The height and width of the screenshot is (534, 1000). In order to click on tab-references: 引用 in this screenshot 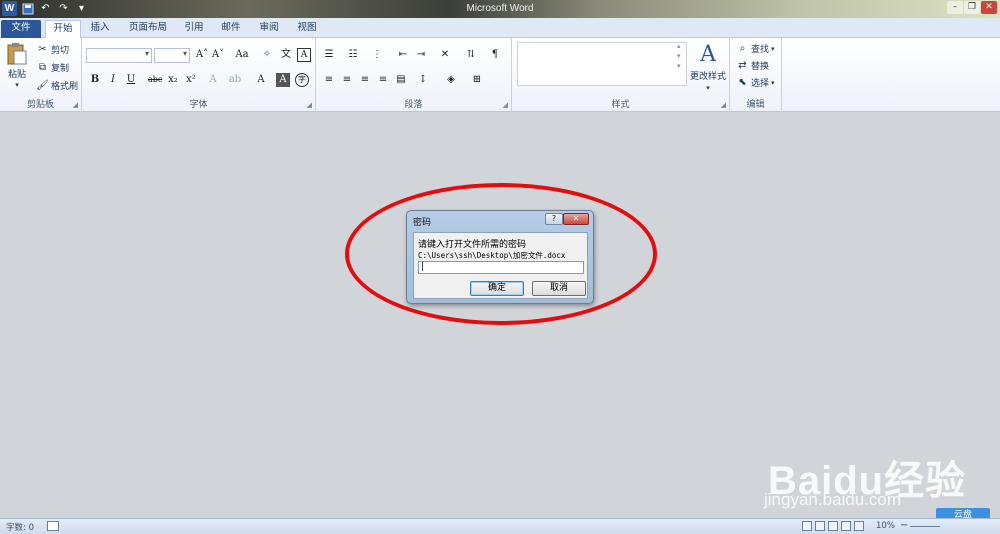, I will do `click(194, 29)`.